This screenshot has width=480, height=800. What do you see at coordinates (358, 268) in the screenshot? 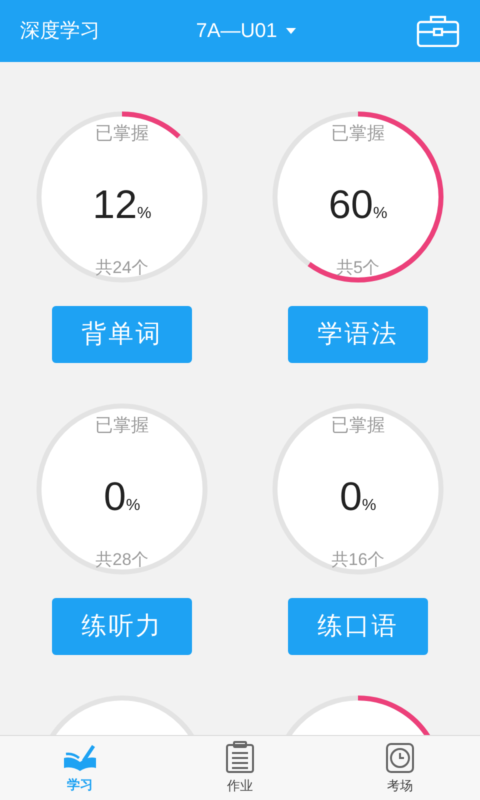
I see `total-count: 共5个` at bounding box center [358, 268].